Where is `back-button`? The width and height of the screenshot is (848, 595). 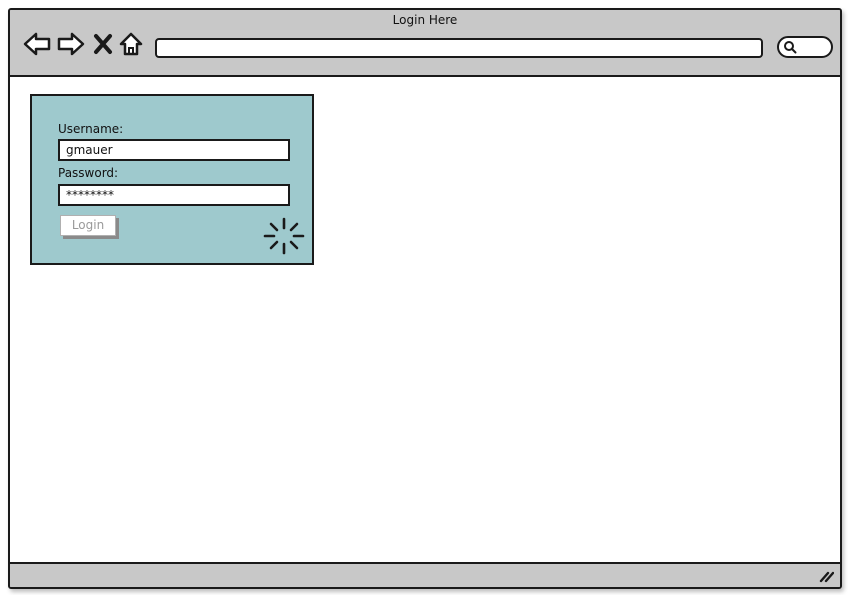 back-button is located at coordinates (37, 44).